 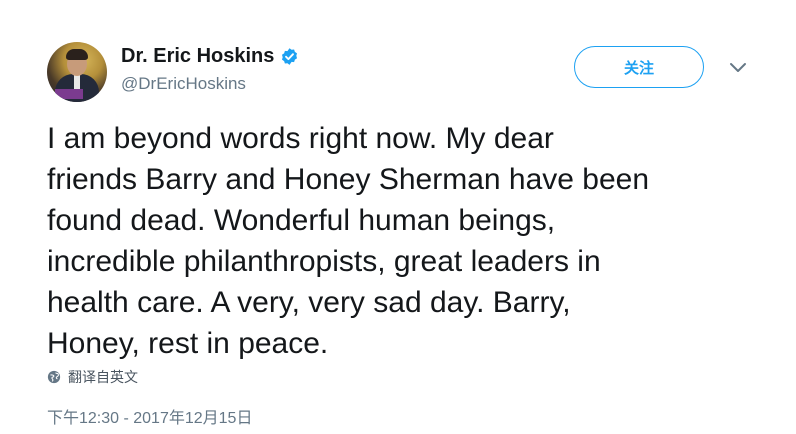 What do you see at coordinates (738, 68) in the screenshot?
I see `chevron-down-icon` at bounding box center [738, 68].